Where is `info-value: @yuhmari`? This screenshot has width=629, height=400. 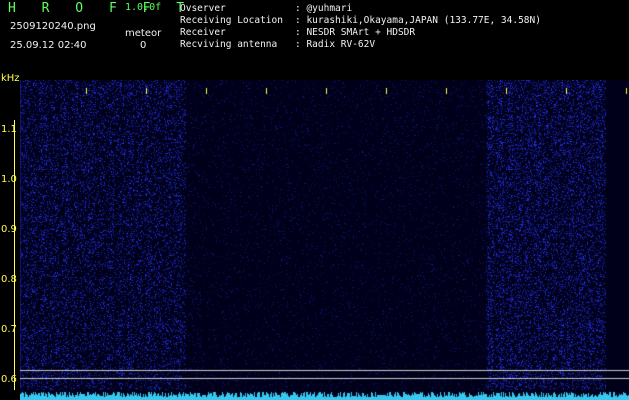
info-value: @yuhmari is located at coordinates (329, 8).